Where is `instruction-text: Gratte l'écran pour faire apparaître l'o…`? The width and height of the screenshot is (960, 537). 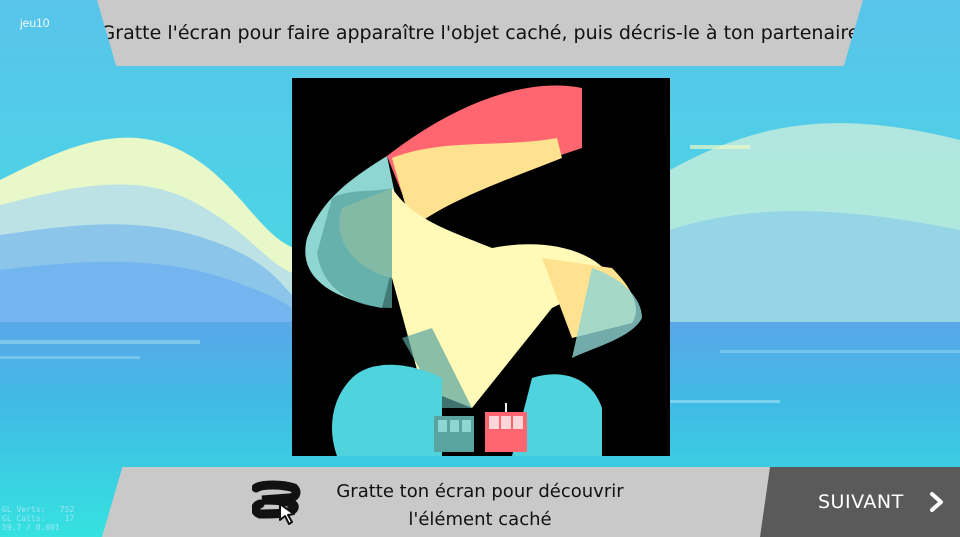
instruction-text: Gratte l'écran pour faire apparaître l'o… is located at coordinates (480, 33).